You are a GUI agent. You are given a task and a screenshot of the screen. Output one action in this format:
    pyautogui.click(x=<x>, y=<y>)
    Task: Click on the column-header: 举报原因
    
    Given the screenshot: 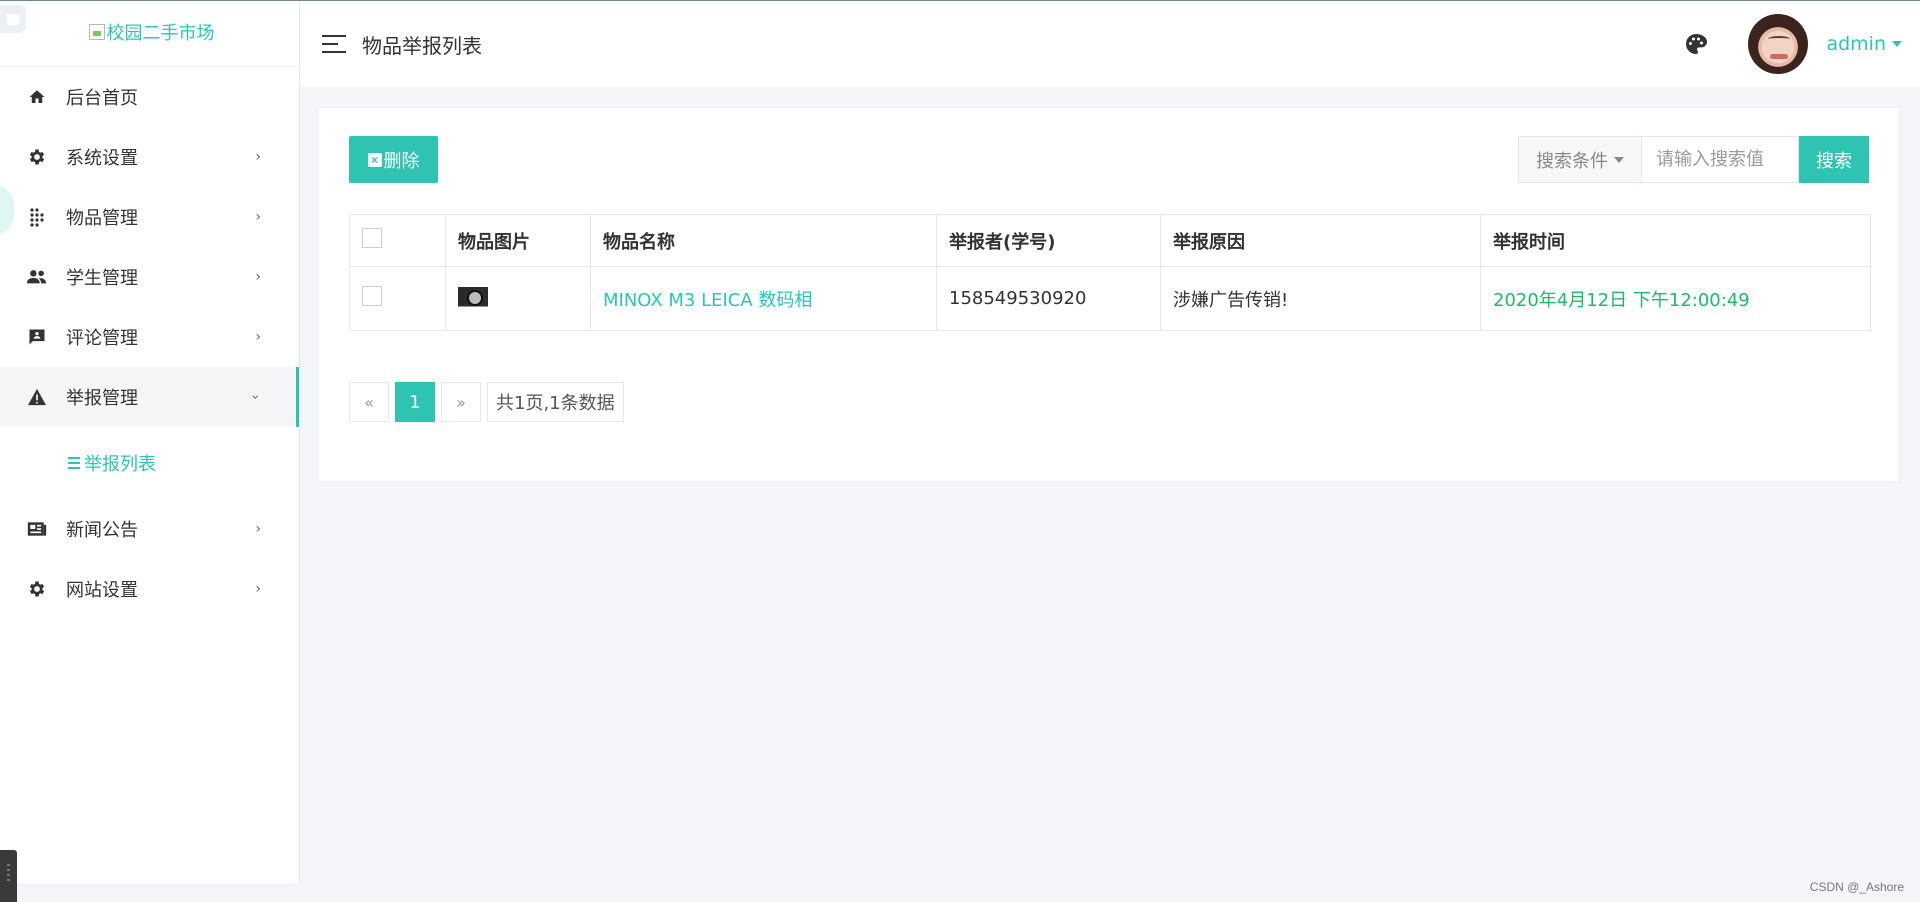 What is the action you would take?
    pyautogui.click(x=1320, y=240)
    